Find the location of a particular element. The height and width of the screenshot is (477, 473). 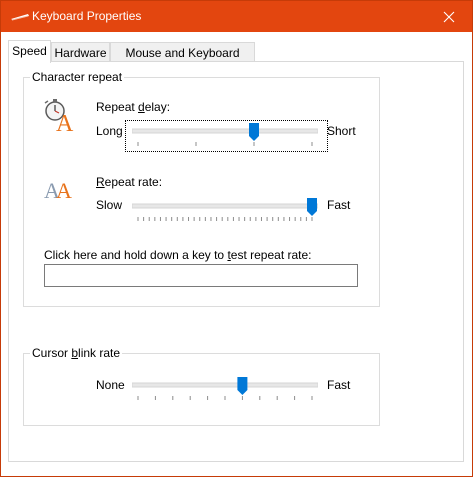

repeat-rate-max-label: Fast is located at coordinates (339, 205).